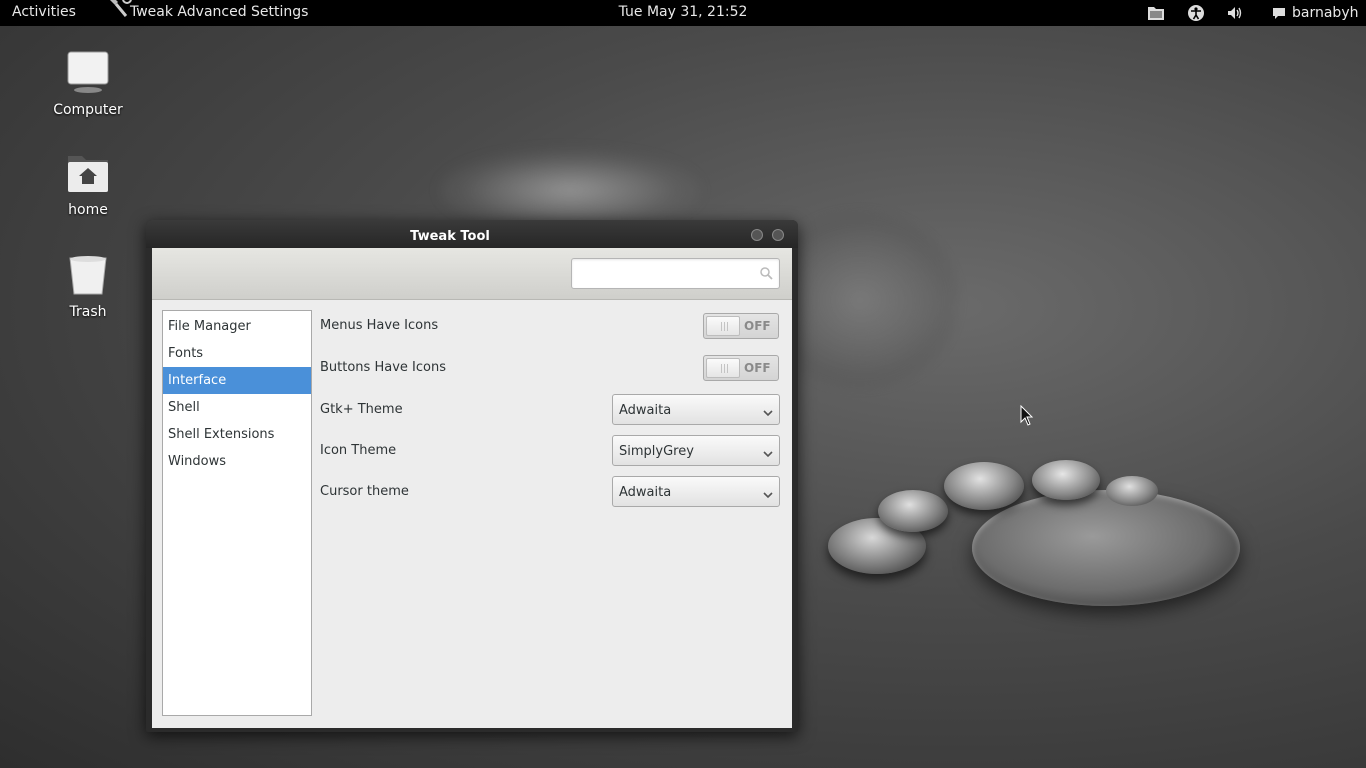 This screenshot has width=1366, height=768. What do you see at coordinates (472, 274) in the screenshot?
I see `toolbar` at bounding box center [472, 274].